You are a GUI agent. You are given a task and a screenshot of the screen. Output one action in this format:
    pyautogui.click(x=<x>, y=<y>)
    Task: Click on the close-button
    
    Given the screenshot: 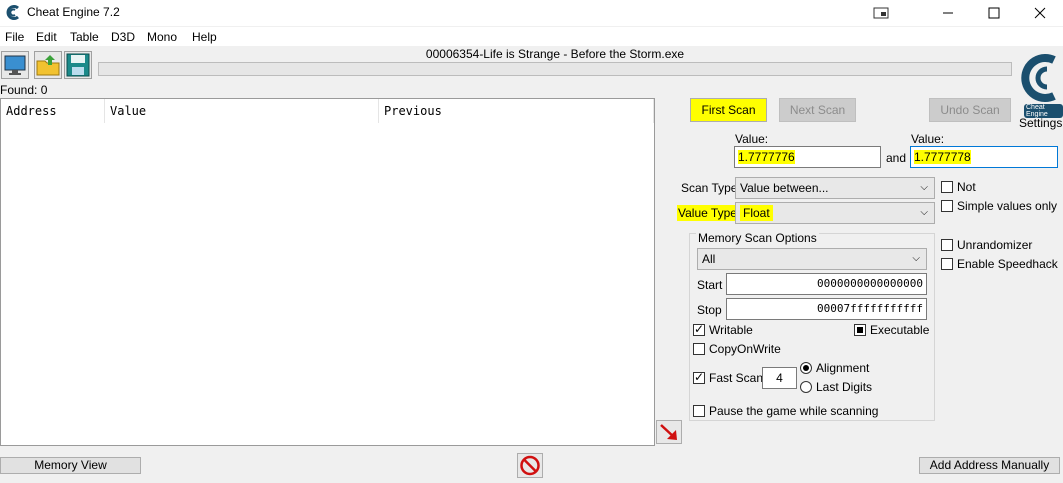 What is the action you would take?
    pyautogui.click(x=1040, y=13)
    